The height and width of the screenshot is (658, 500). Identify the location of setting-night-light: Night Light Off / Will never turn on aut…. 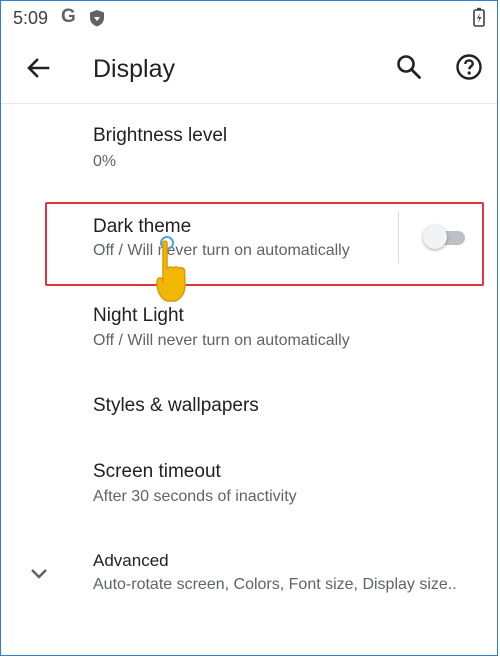
(249, 333).